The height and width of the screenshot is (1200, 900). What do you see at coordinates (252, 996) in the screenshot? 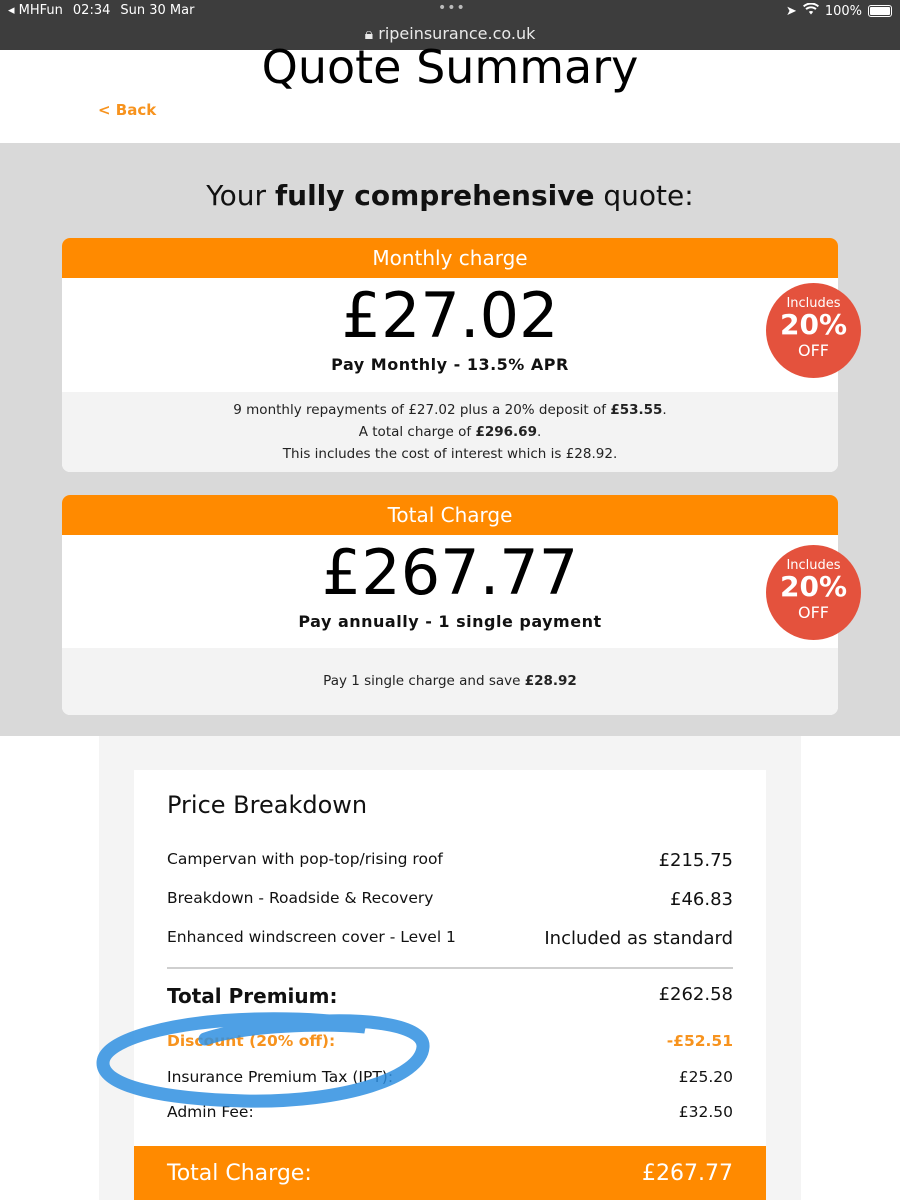
I see `total-premium-label: Total Premium:` at bounding box center [252, 996].